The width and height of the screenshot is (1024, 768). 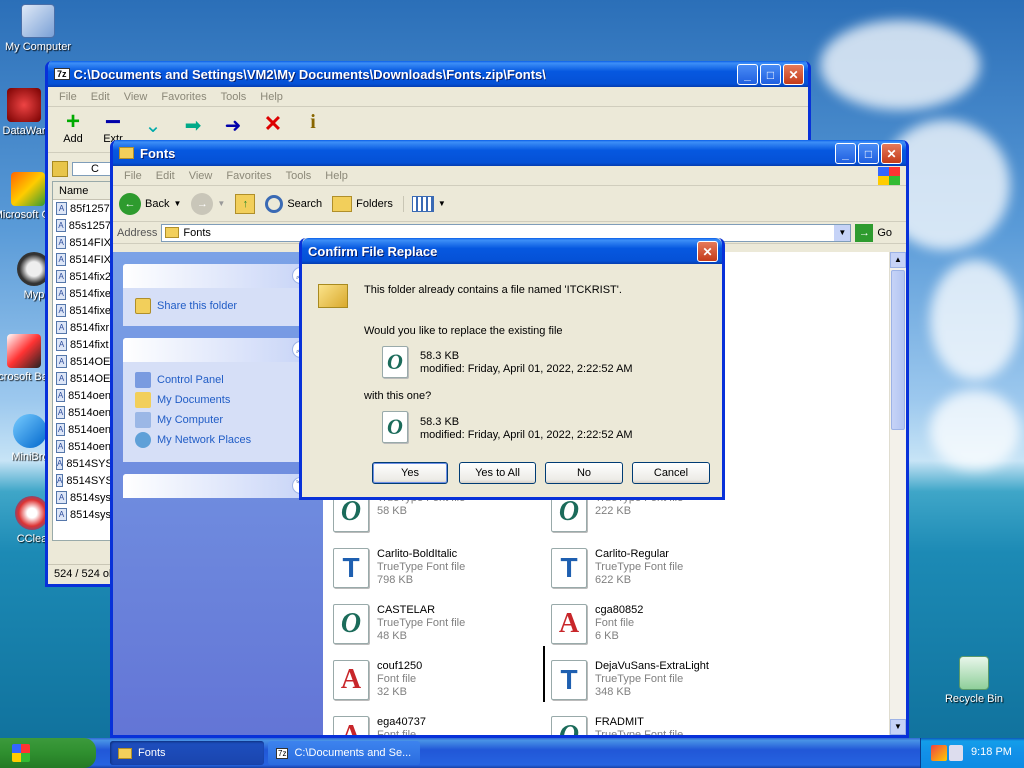 I want to click on clock: 9:18 PM, so click(x=991, y=752).